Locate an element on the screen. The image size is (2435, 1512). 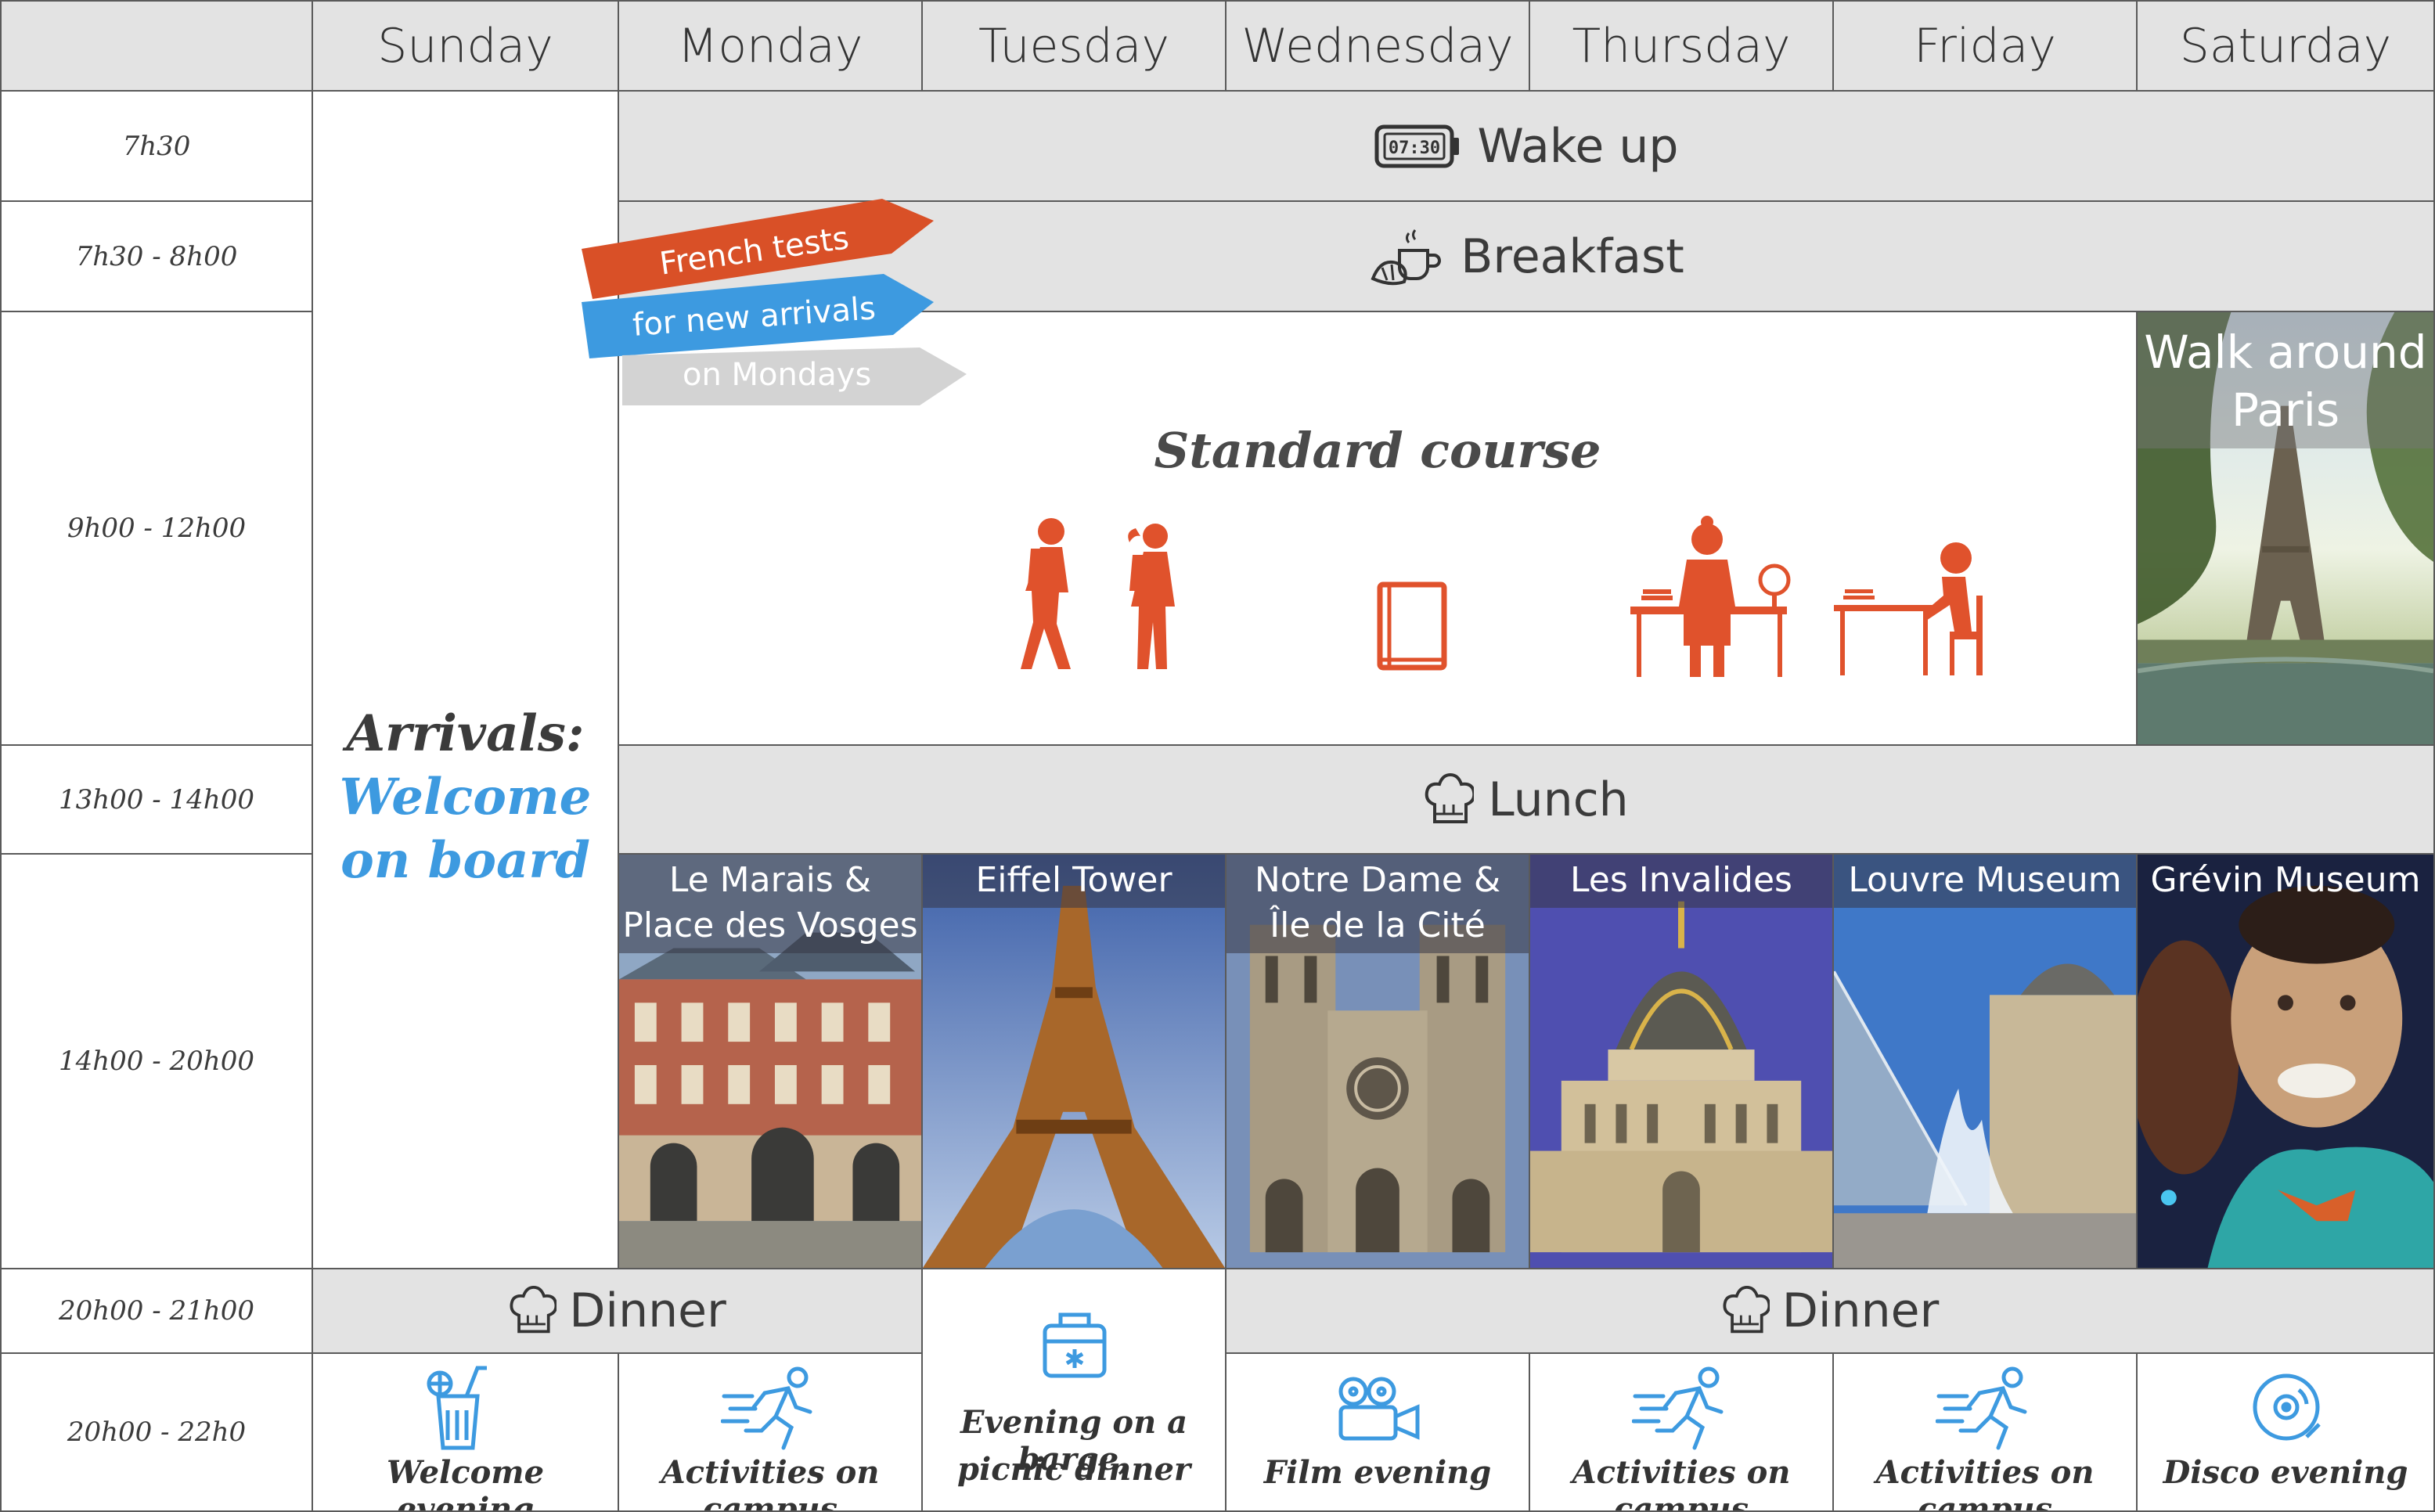
day-header-sunday: Sunday is located at coordinates (466, 46).